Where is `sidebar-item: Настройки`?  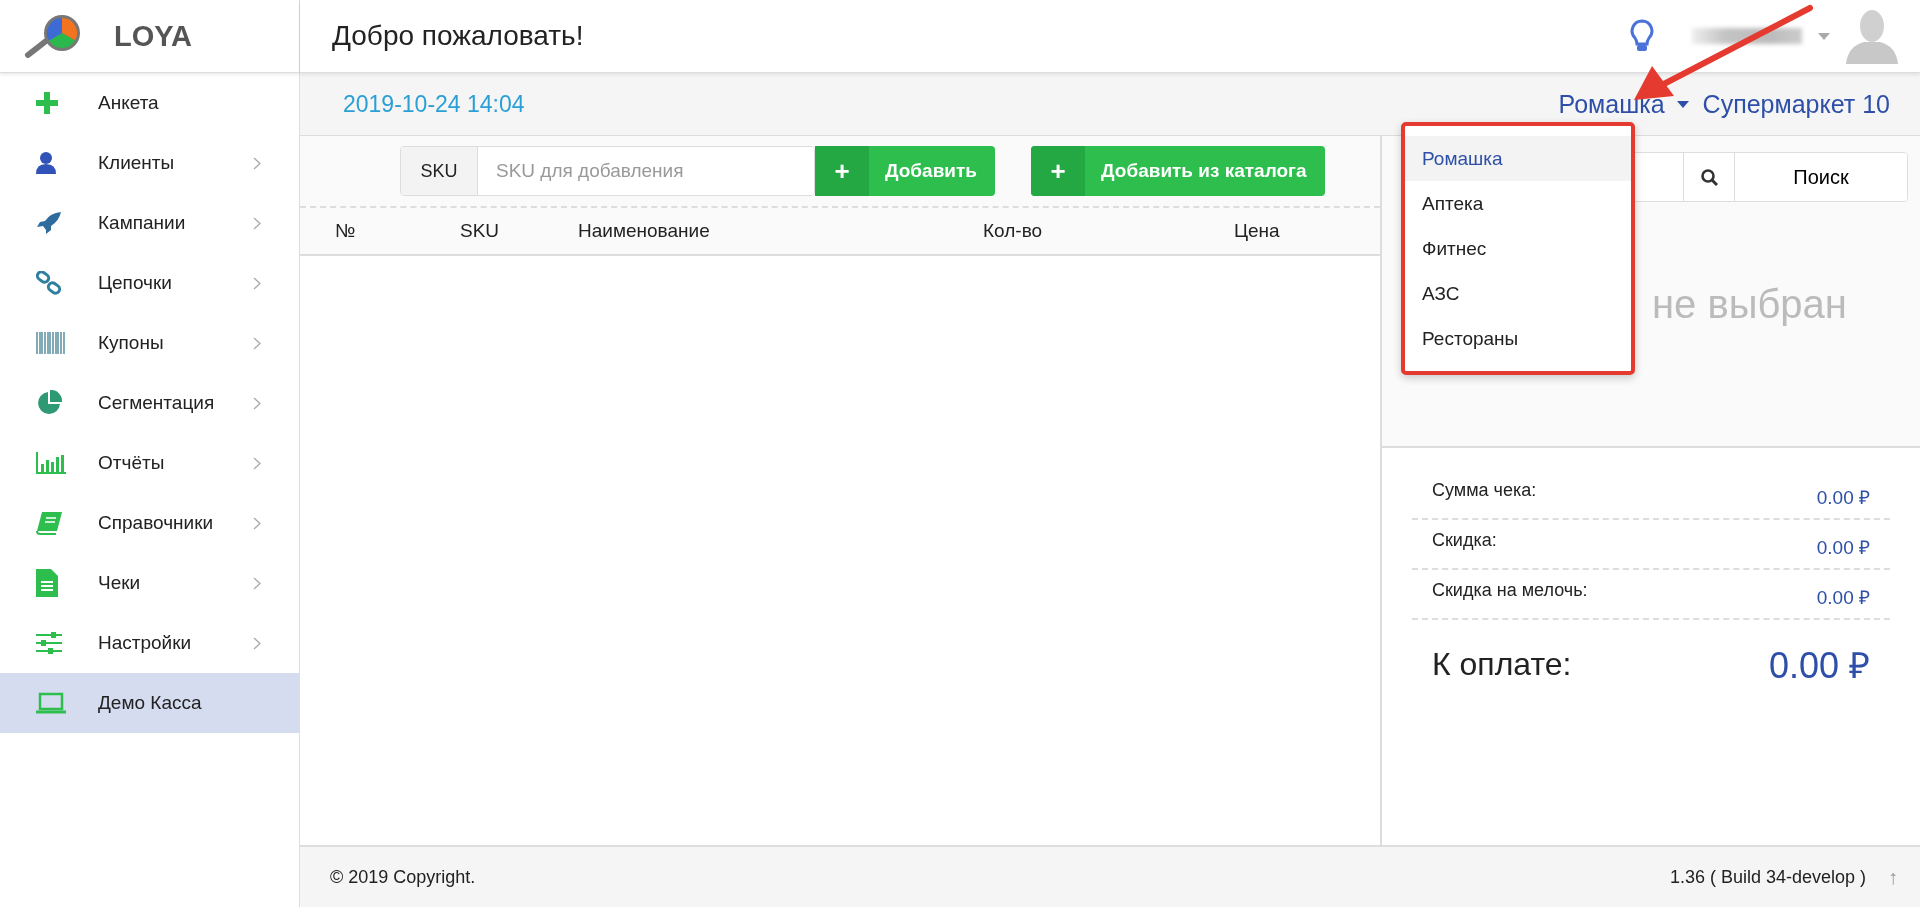 sidebar-item: Настройки is located at coordinates (149, 643).